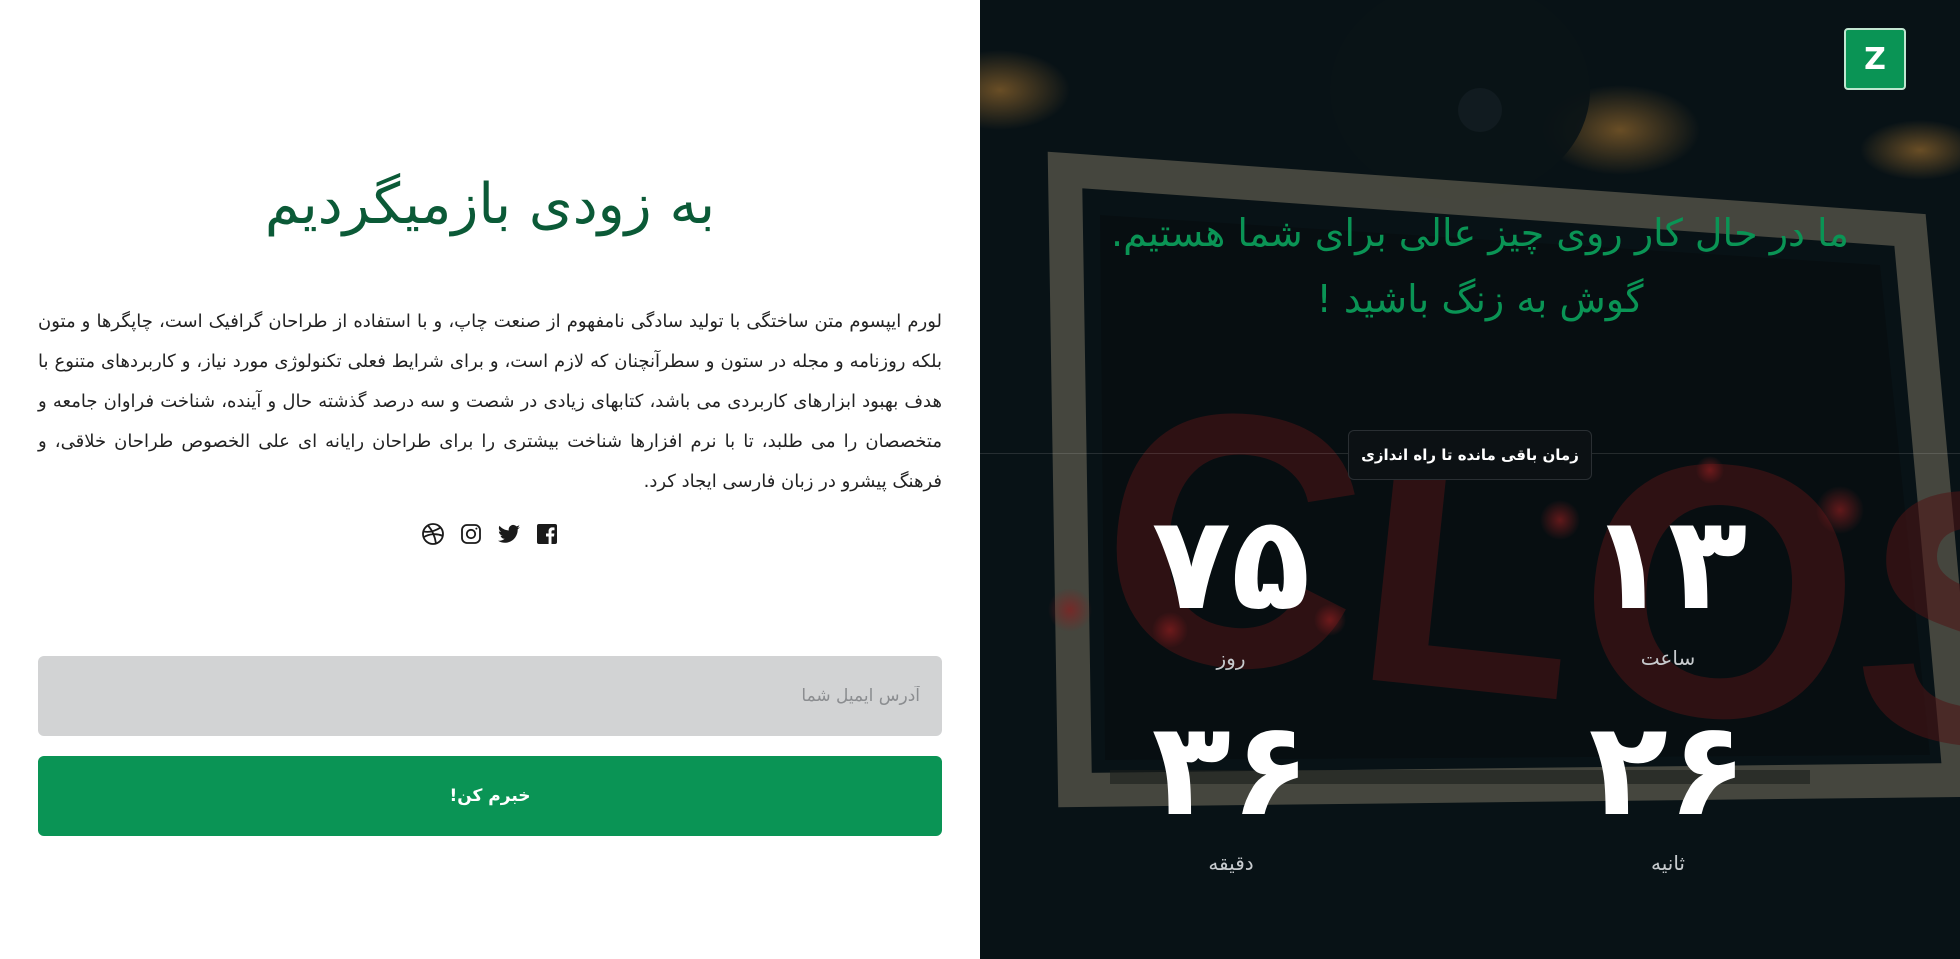 Image resolution: width=1960 pixels, height=959 pixels. What do you see at coordinates (1668, 769) in the screenshot?
I see `countdown-seconds-value: ۲۶` at bounding box center [1668, 769].